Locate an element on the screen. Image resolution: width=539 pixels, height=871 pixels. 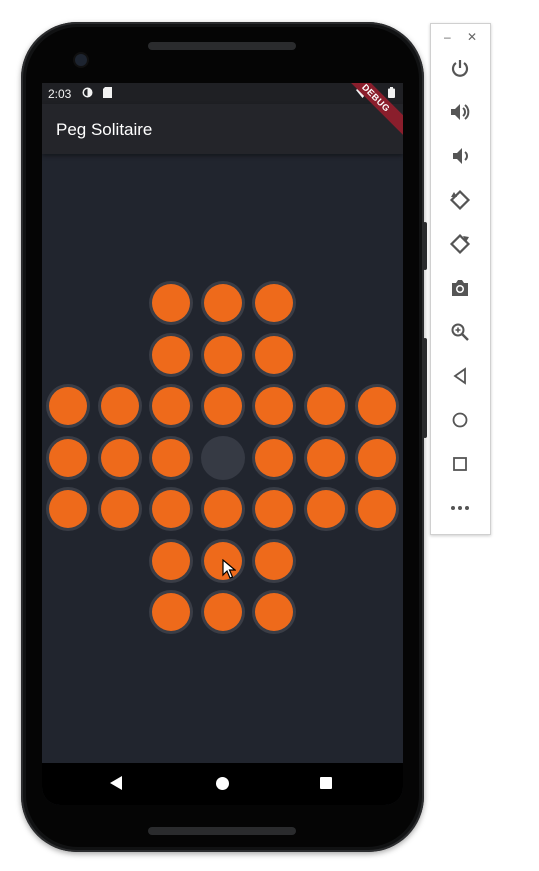
overview-square-icon is located at coordinates (460, 464).